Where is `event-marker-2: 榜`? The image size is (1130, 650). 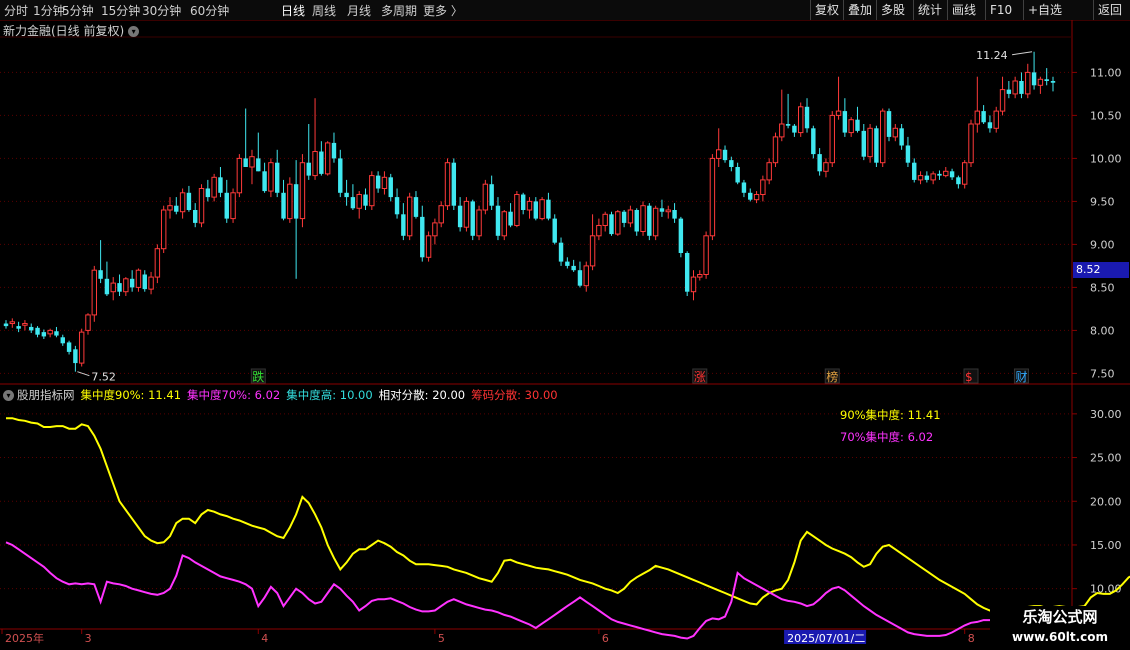
event-marker-2: 榜 is located at coordinates (832, 376).